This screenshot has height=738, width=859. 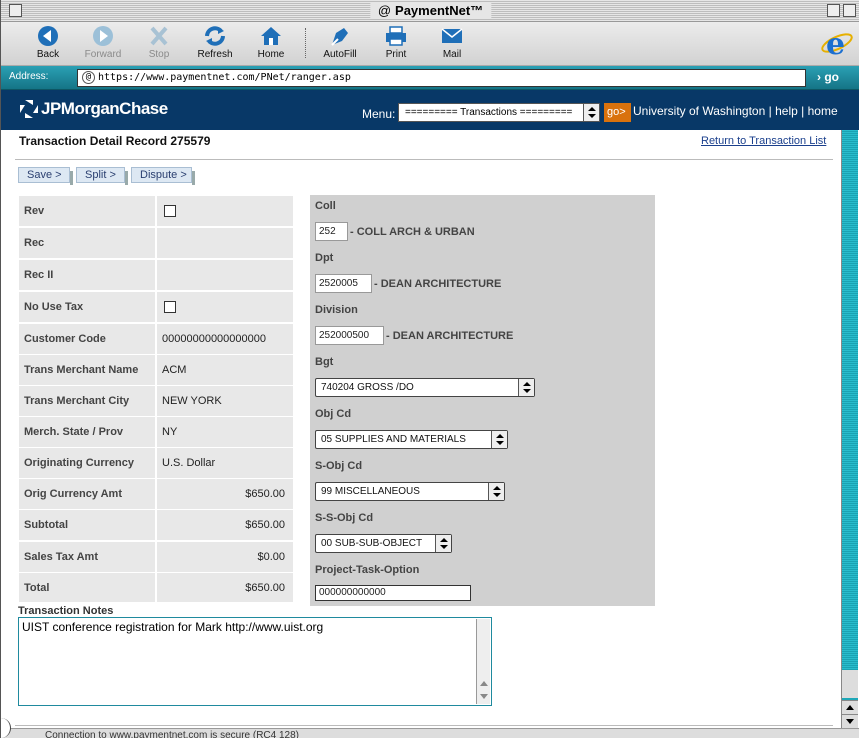 I want to click on detail-label: Rev, so click(x=87, y=211).